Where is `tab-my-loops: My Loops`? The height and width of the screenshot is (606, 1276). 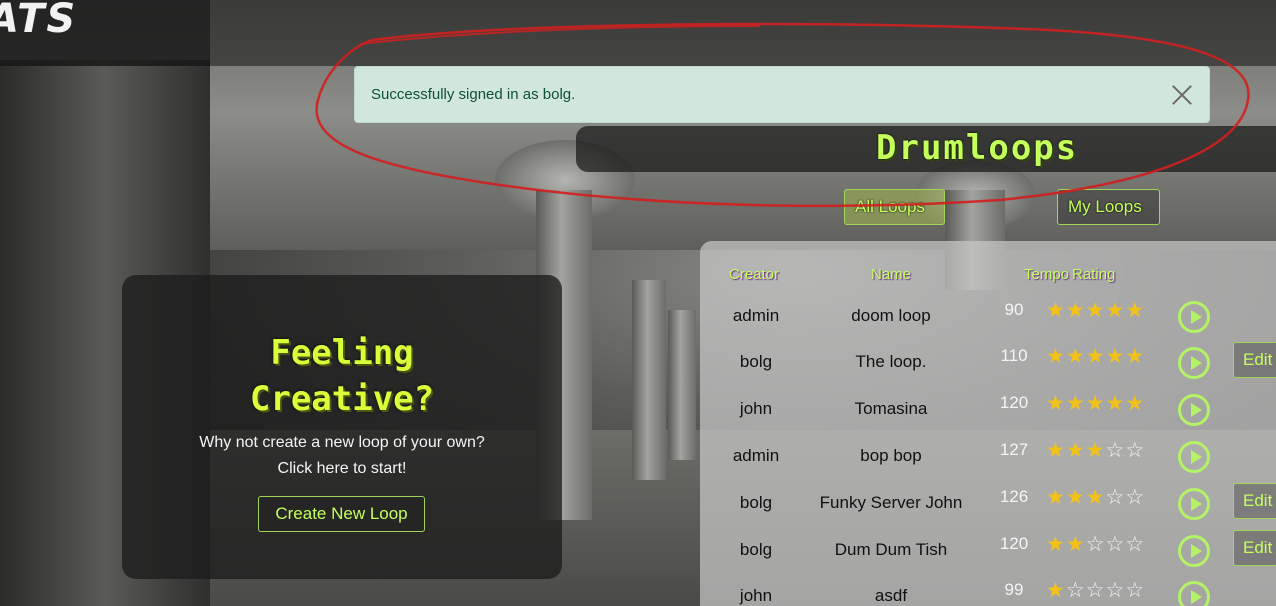
tab-my-loops: My Loops is located at coordinates (1108, 207).